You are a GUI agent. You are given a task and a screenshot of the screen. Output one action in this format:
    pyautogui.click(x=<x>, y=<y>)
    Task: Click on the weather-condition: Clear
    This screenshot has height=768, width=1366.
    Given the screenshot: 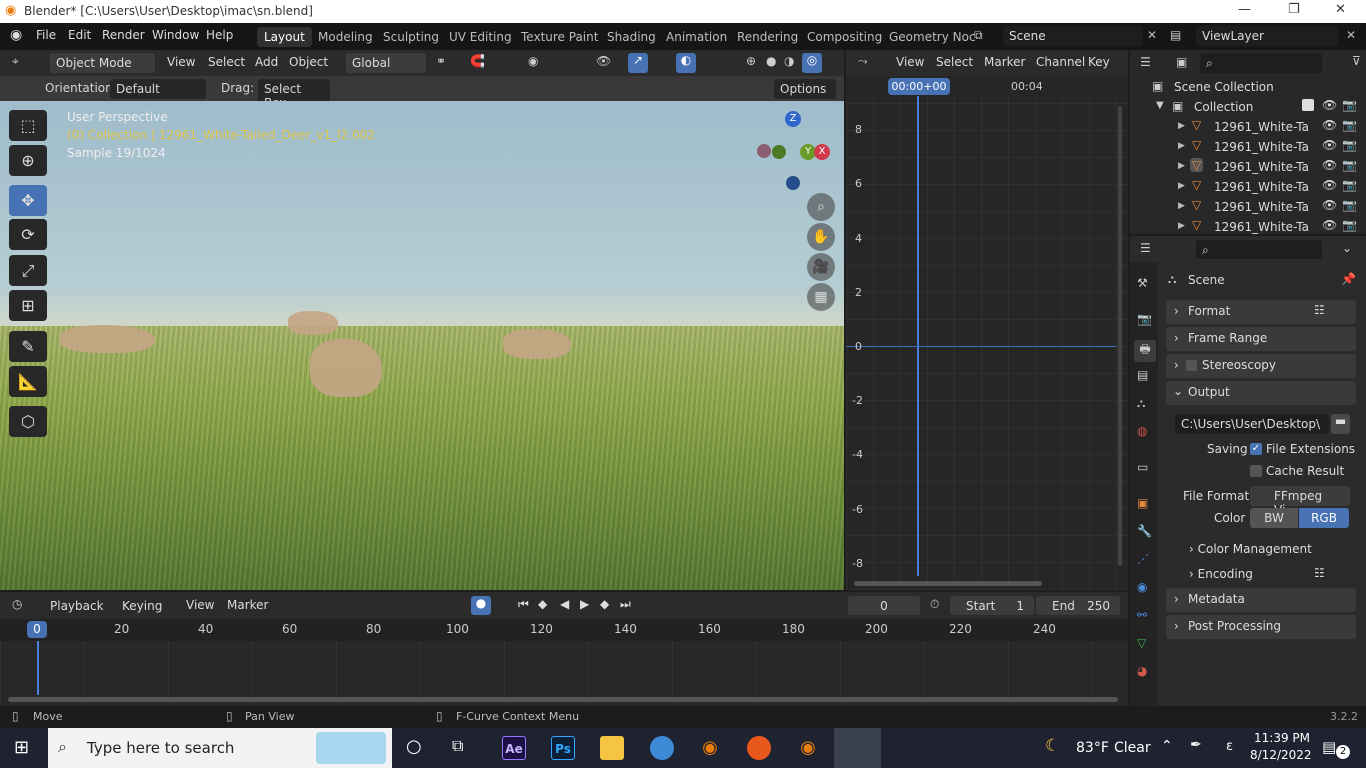 What is the action you would take?
    pyautogui.click(x=1132, y=748)
    